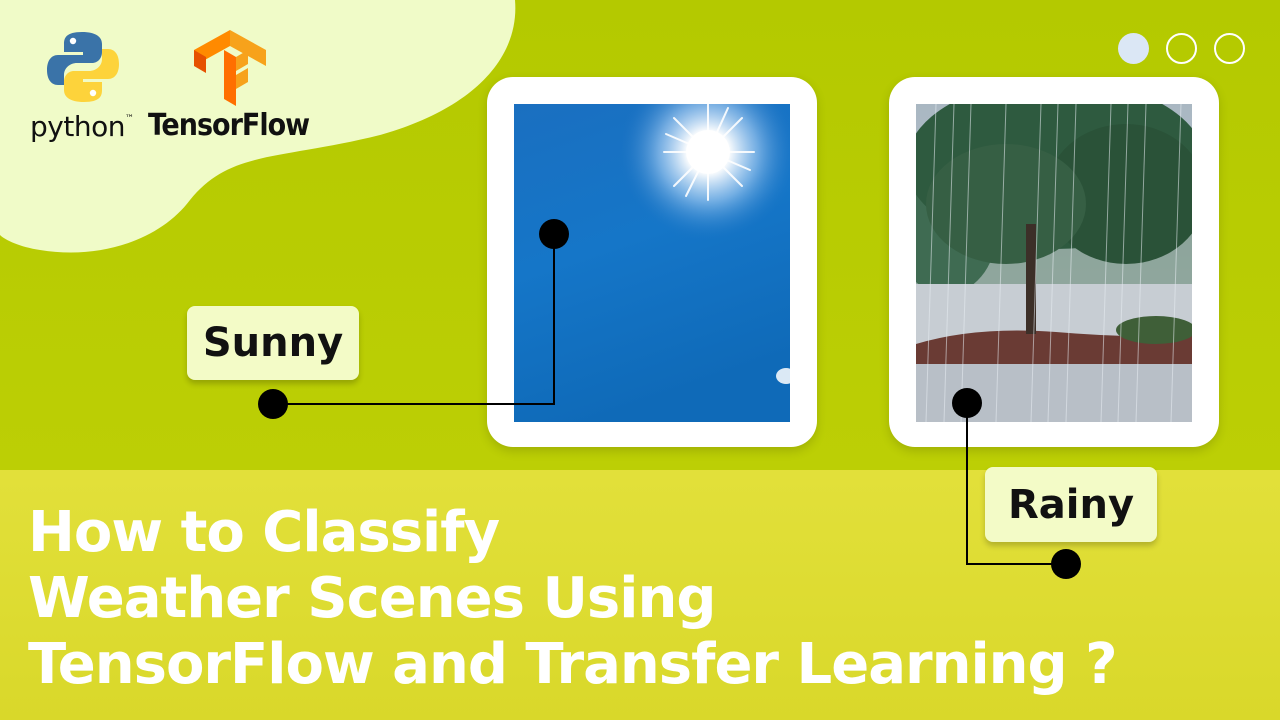  What do you see at coordinates (967, 403) in the screenshot?
I see `rainy-pin-top` at bounding box center [967, 403].